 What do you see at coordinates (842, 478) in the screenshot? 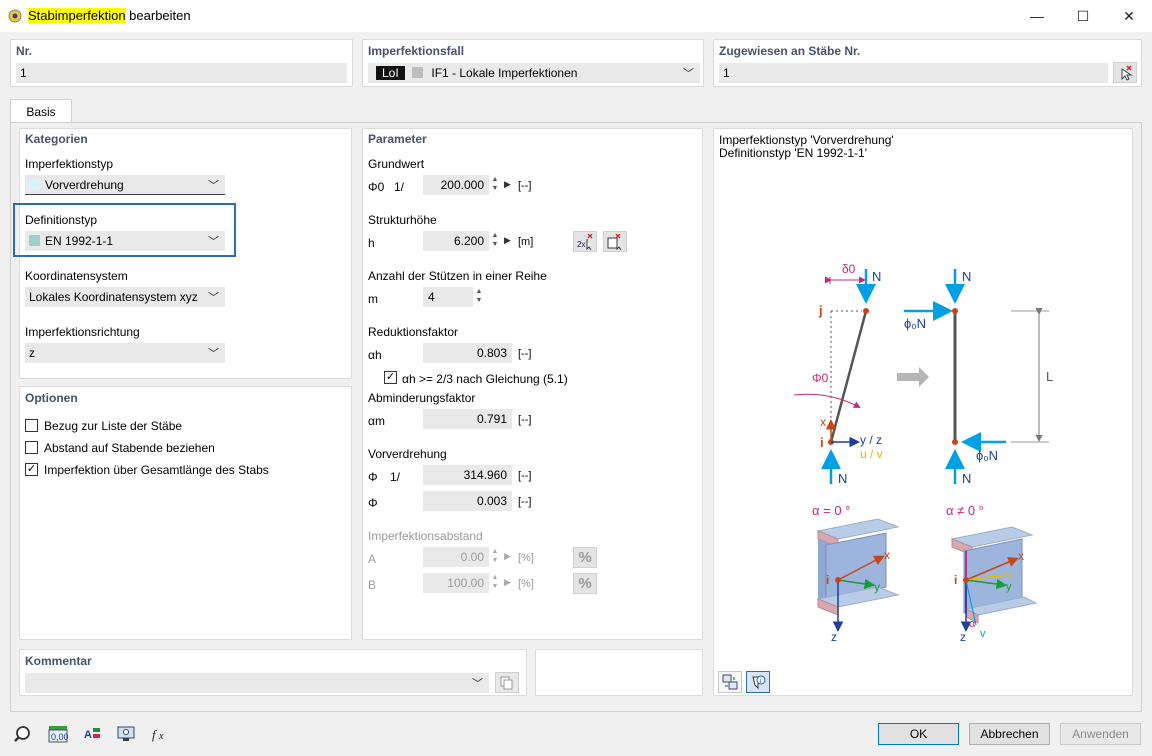
I see `n-bottom-left: N` at bounding box center [842, 478].